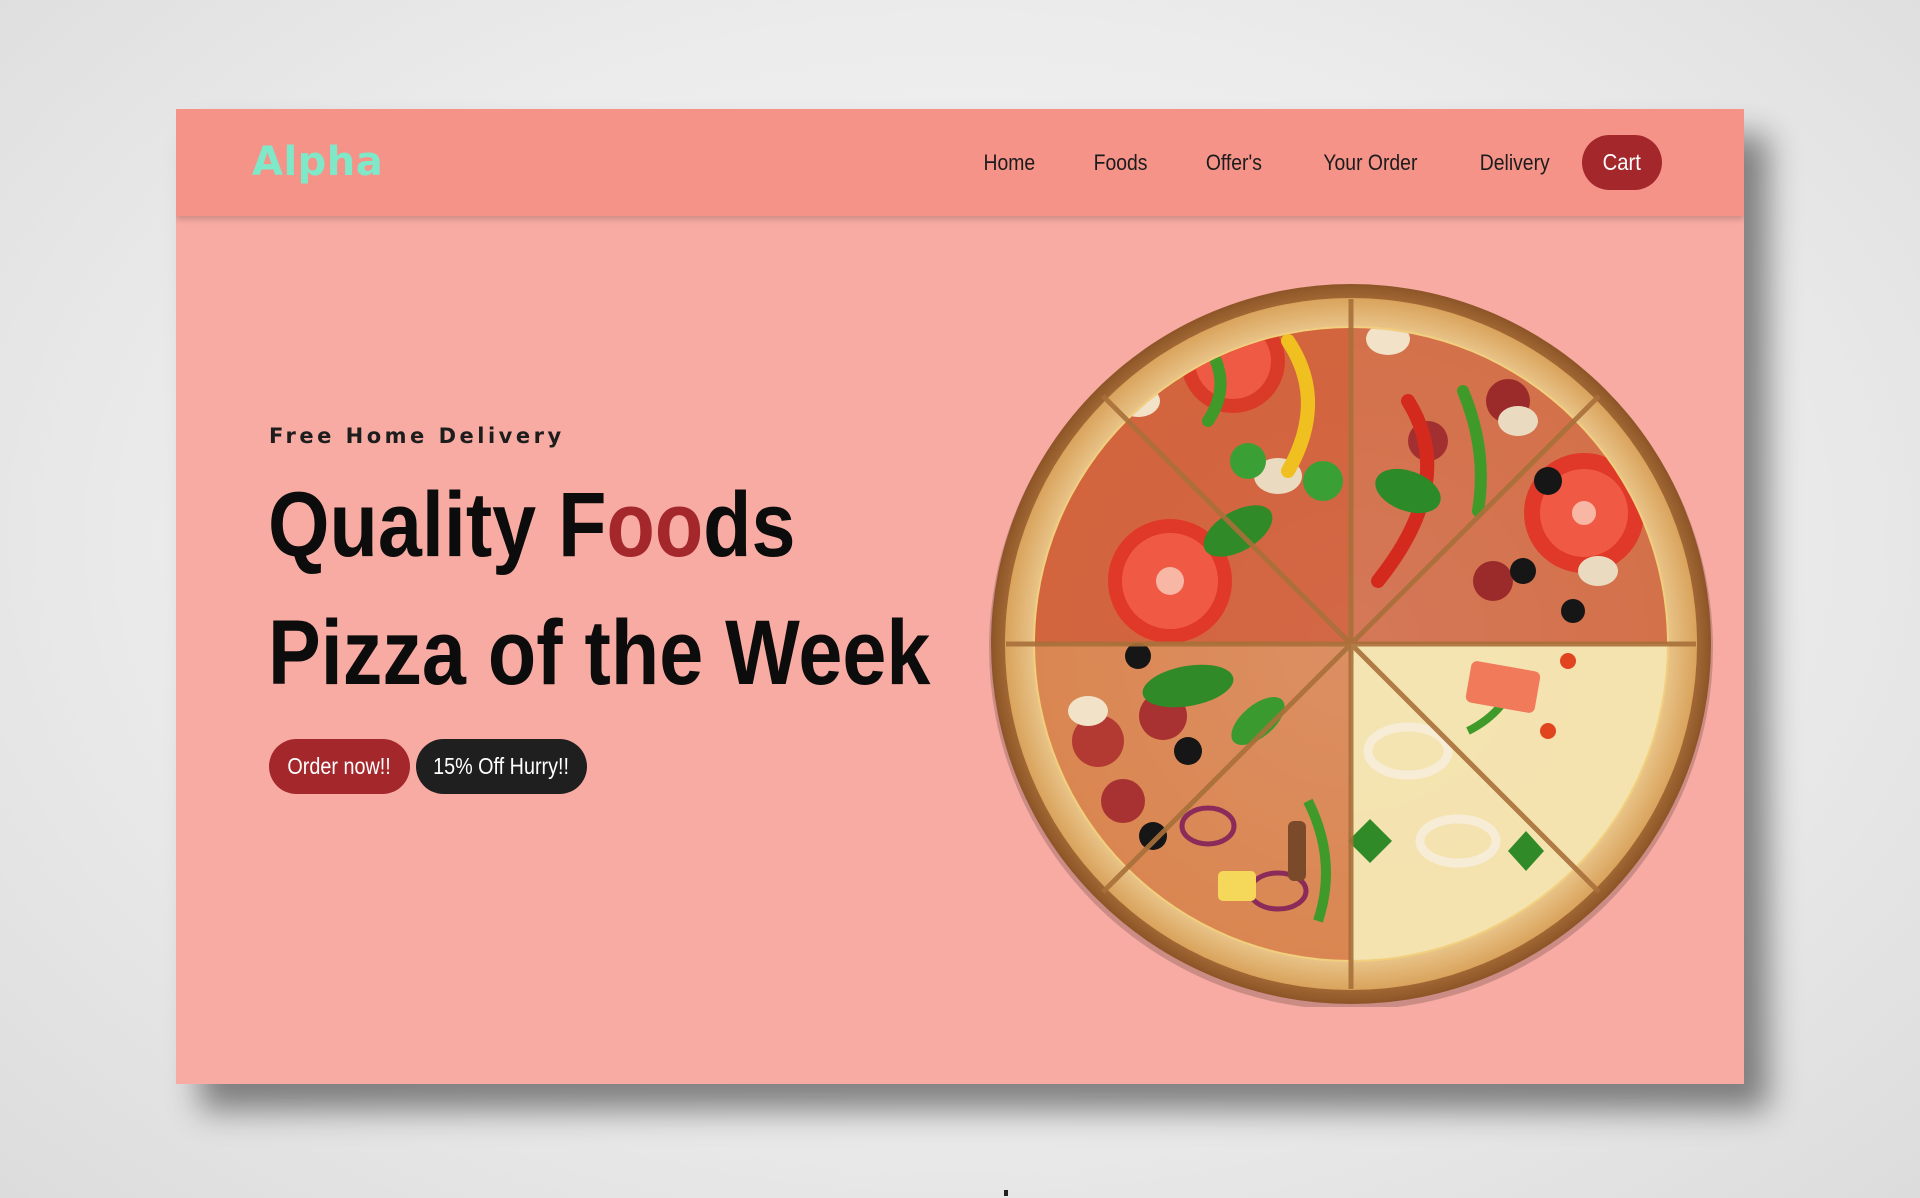 Image resolution: width=1920 pixels, height=1198 pixels. I want to click on nav-link-your-order: Your Order, so click(1370, 163).